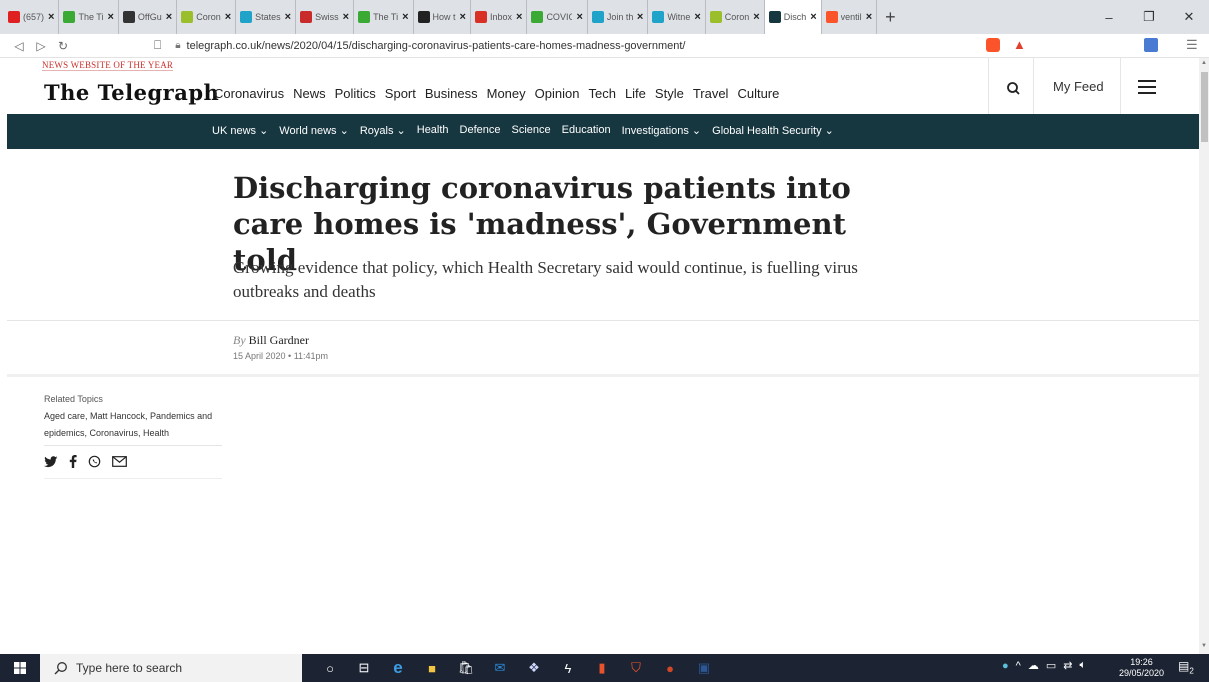 This screenshot has width=1209, height=682. Describe the element at coordinates (602, 668) in the screenshot. I see `office-icon: ▮` at that location.